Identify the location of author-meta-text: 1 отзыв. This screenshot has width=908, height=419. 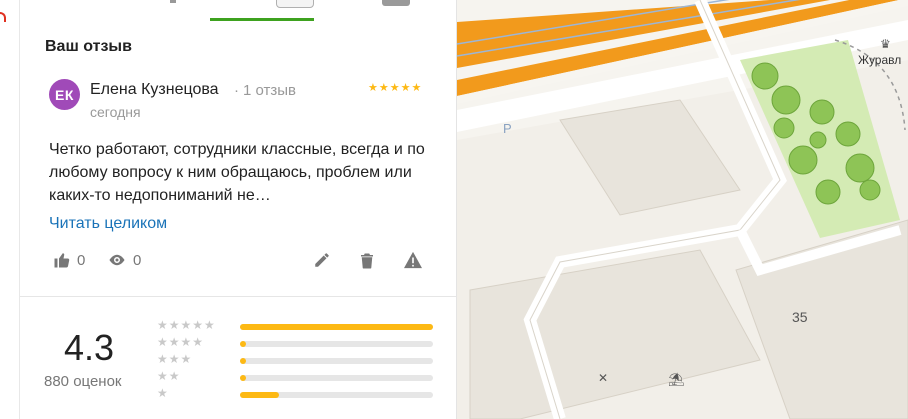
(270, 90).